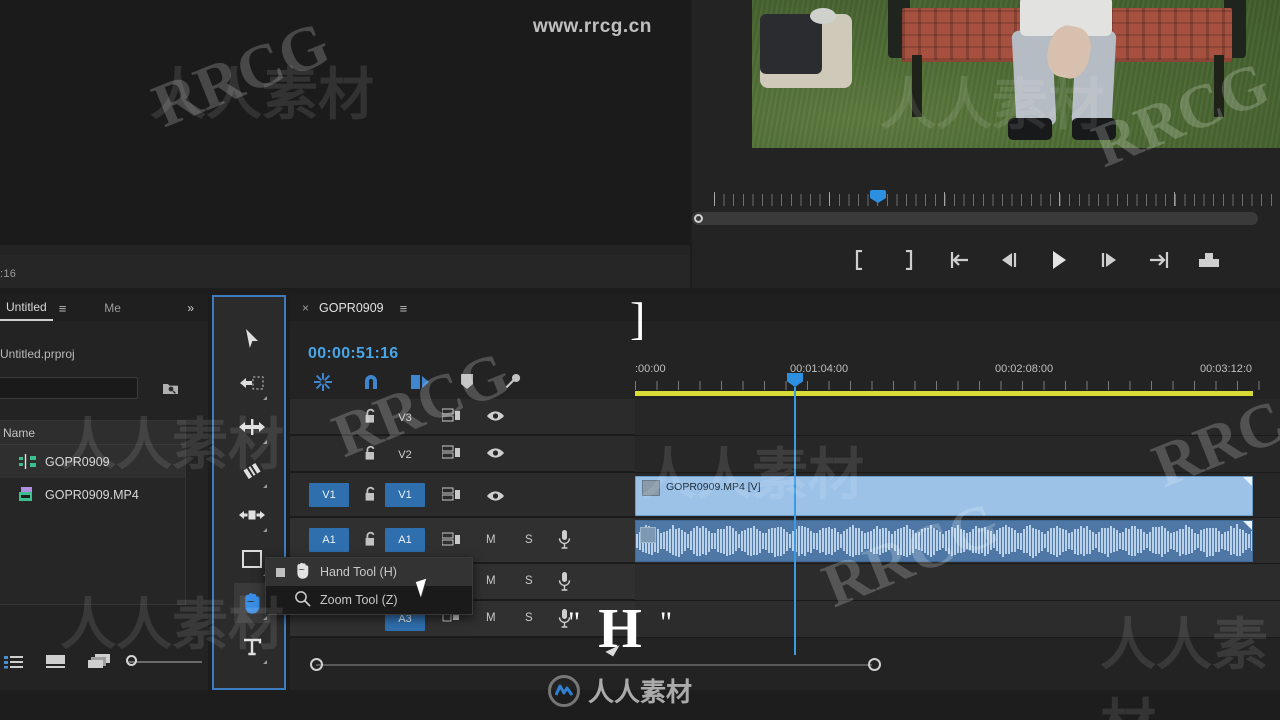 The image size is (1280, 720). What do you see at coordinates (323, 384) in the screenshot?
I see `nest-sequence-icon` at bounding box center [323, 384].